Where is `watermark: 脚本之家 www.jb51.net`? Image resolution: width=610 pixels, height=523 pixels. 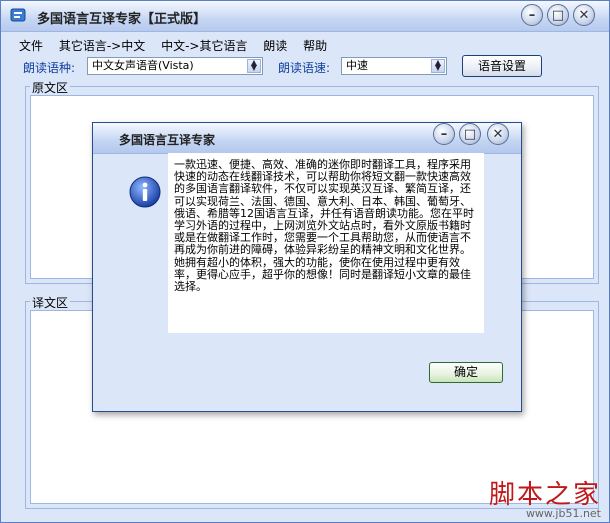 watermark: 脚本之家 www.jb51.net is located at coordinates (545, 497).